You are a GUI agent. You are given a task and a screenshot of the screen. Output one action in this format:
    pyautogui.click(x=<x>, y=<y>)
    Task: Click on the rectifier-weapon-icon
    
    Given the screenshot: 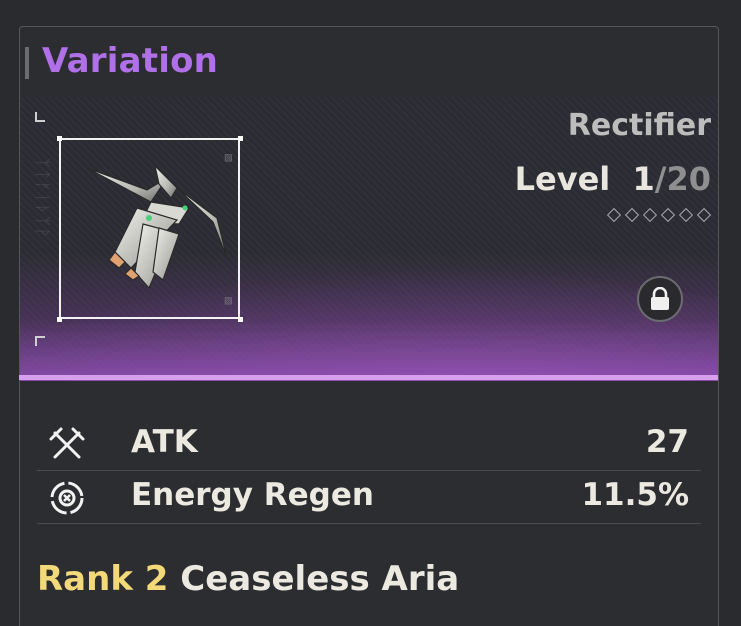 What is the action you would take?
    pyautogui.click(x=157, y=227)
    